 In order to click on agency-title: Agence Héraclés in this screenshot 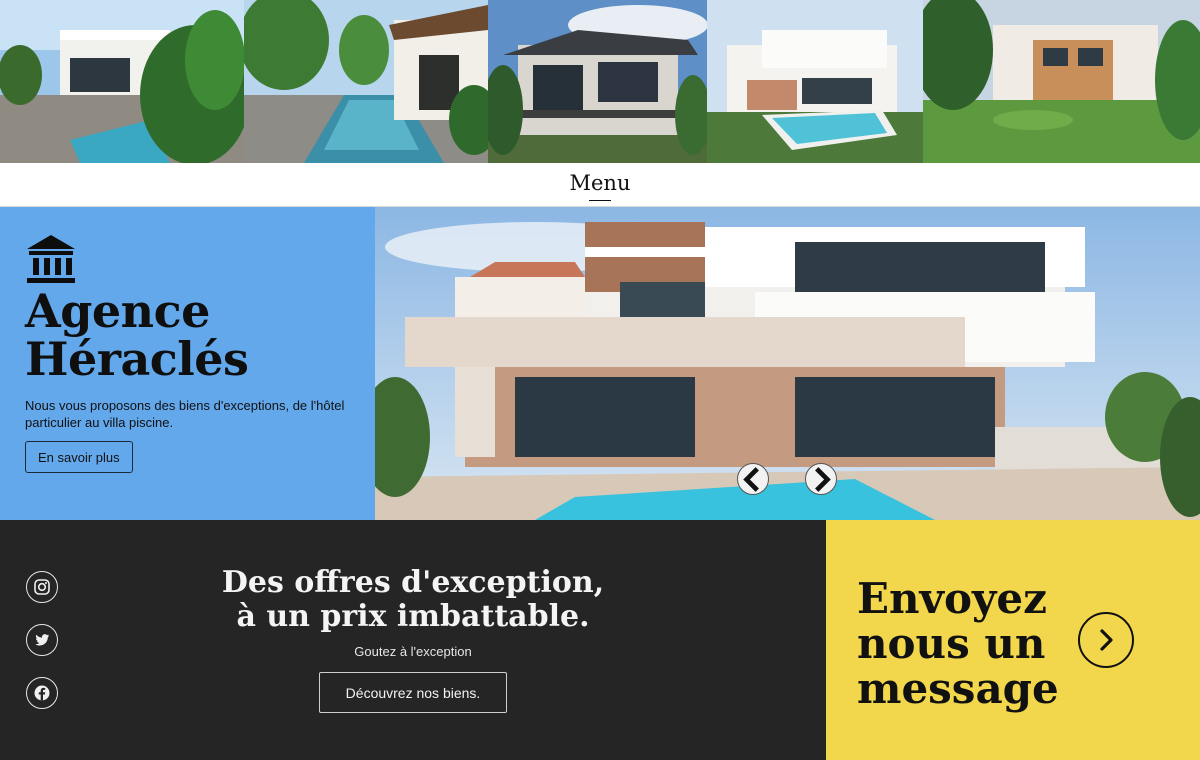, I will do `click(137, 335)`.